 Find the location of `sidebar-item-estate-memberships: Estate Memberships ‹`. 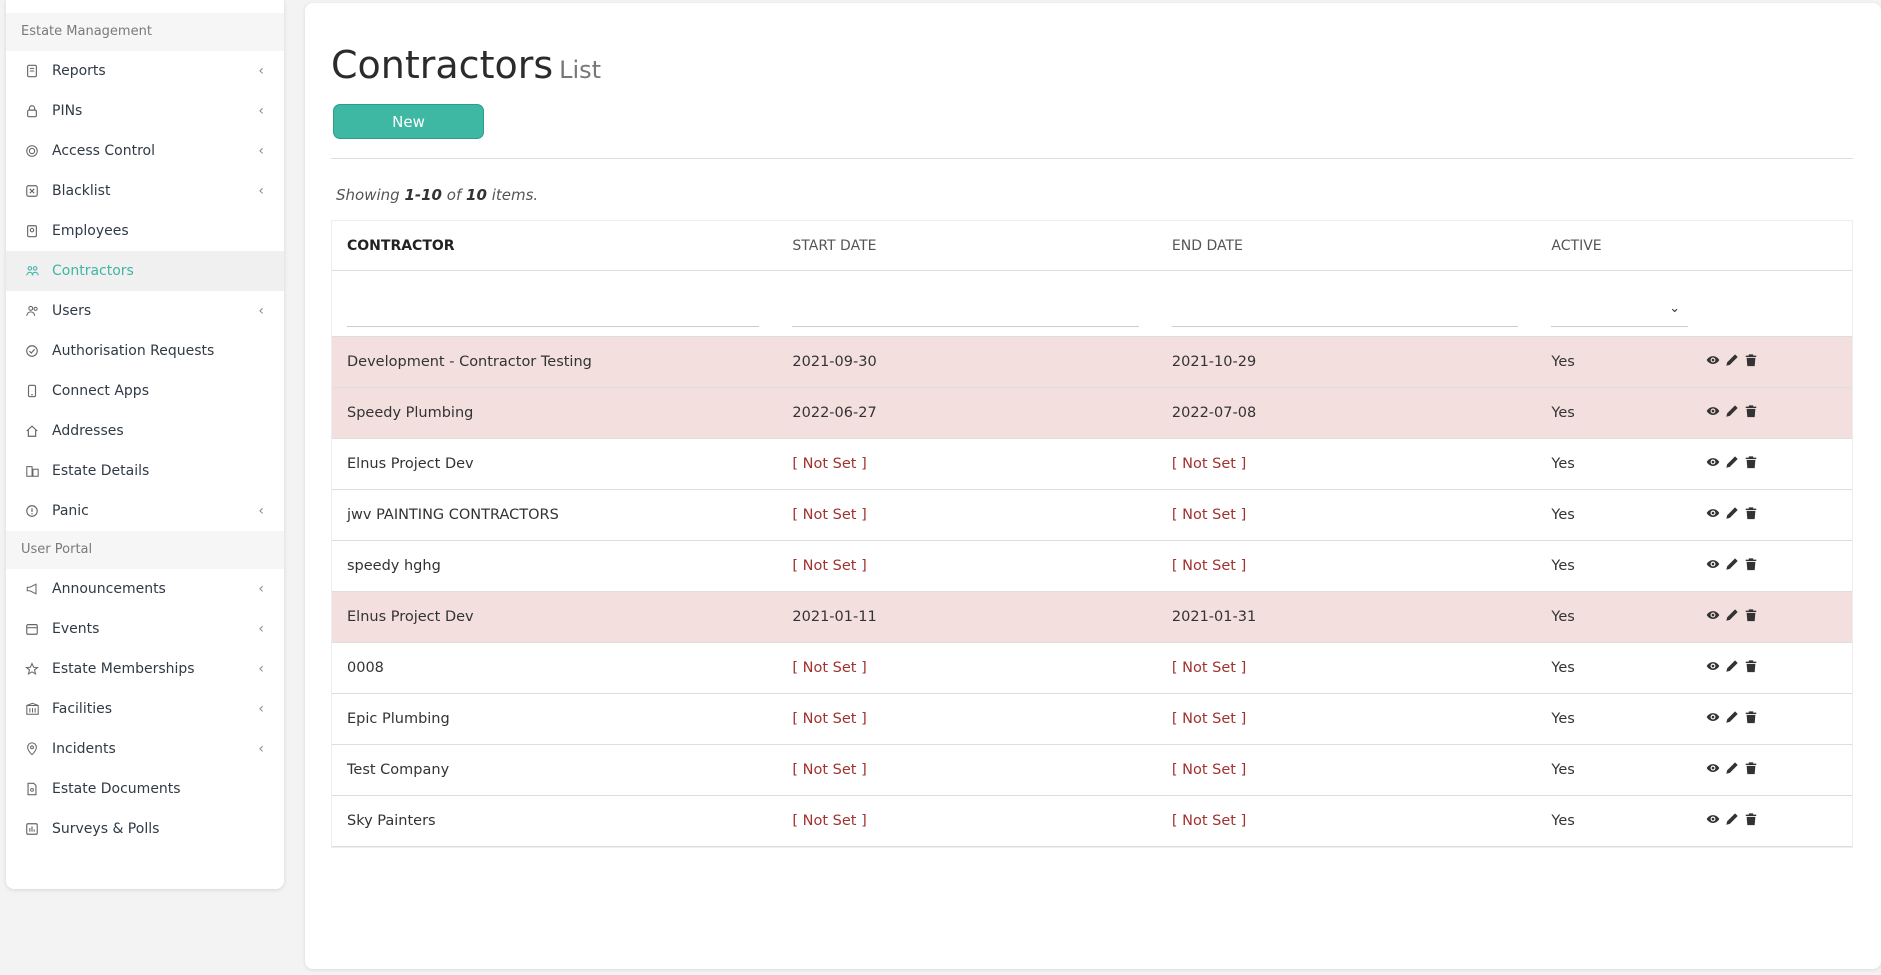

sidebar-item-estate-memberships: Estate Memberships ‹ is located at coordinates (145, 669).